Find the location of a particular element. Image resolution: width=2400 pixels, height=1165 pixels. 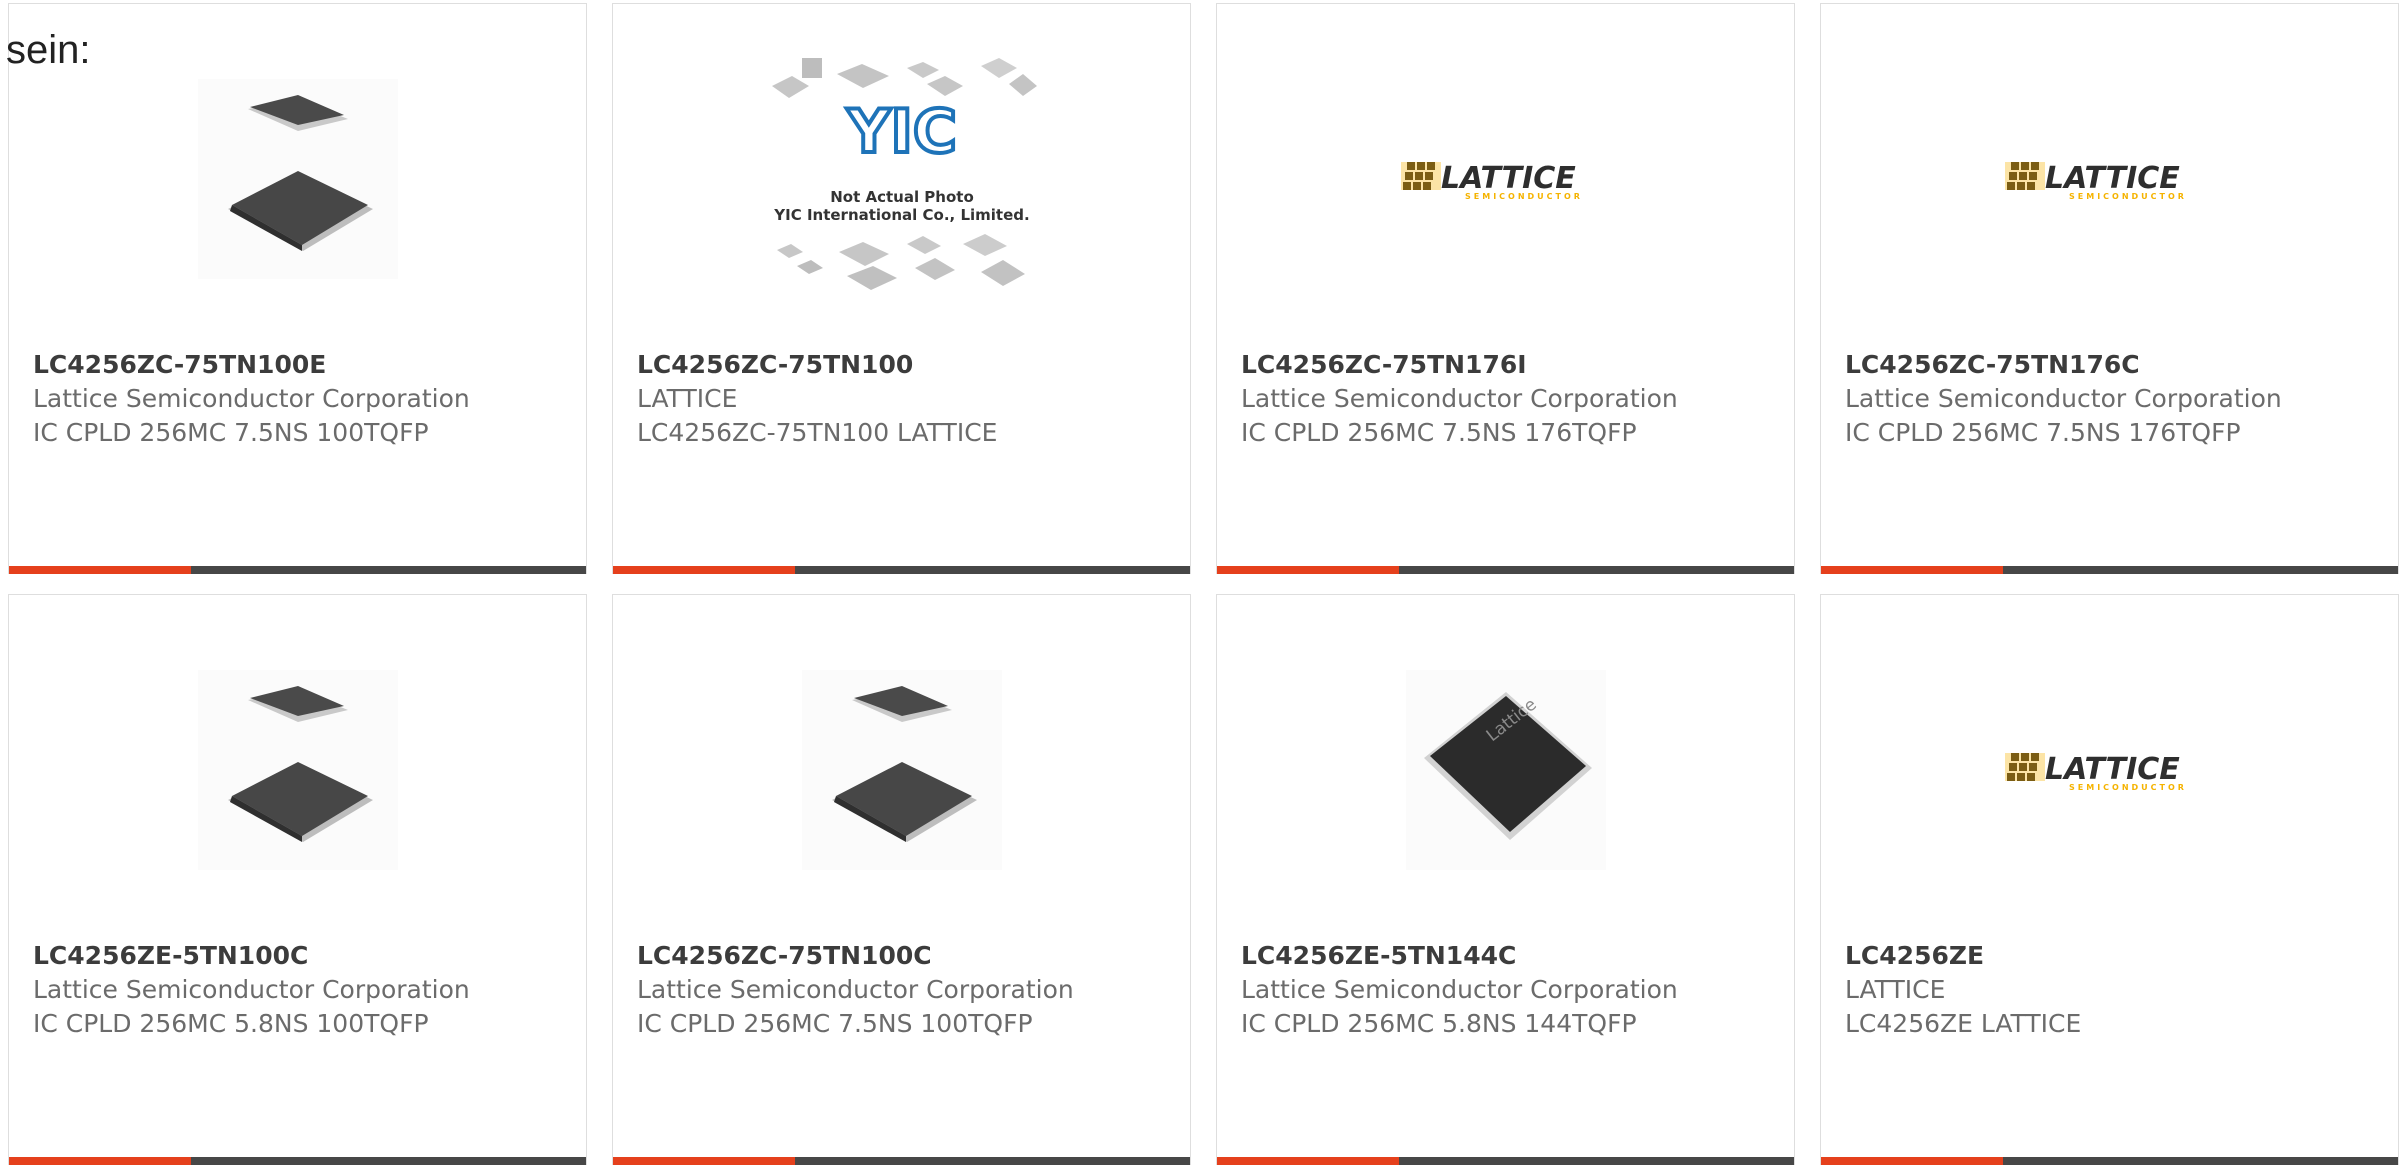

svg-text: YIC is located at coordinates (901, 132).